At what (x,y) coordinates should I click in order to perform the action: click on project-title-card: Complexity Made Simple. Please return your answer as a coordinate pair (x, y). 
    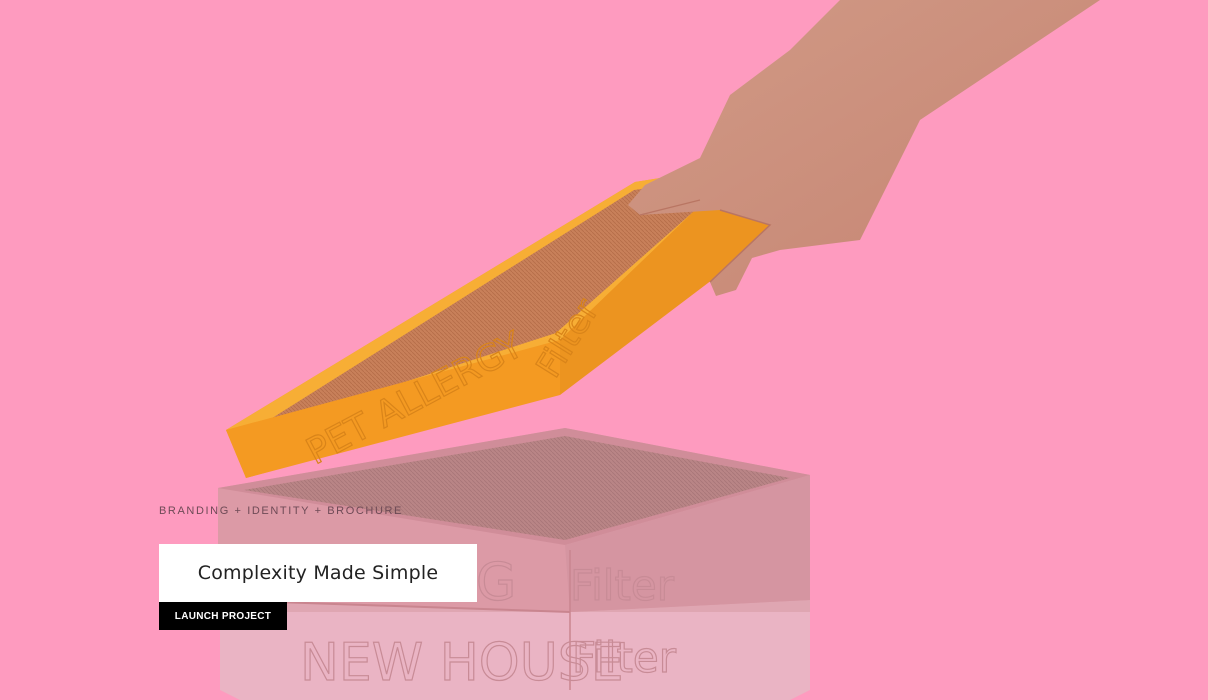
    Looking at the image, I should click on (318, 573).